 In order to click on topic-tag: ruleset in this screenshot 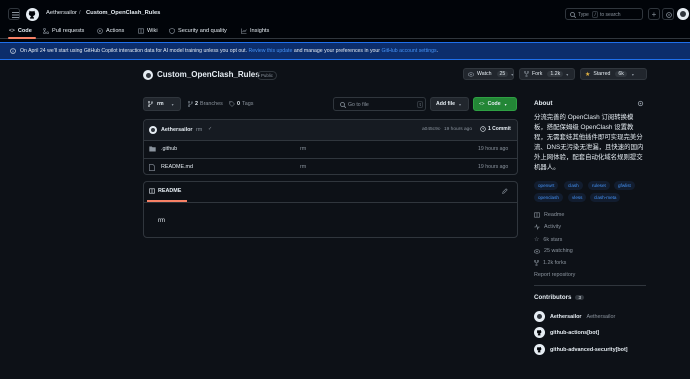, I will do `click(599, 185)`.